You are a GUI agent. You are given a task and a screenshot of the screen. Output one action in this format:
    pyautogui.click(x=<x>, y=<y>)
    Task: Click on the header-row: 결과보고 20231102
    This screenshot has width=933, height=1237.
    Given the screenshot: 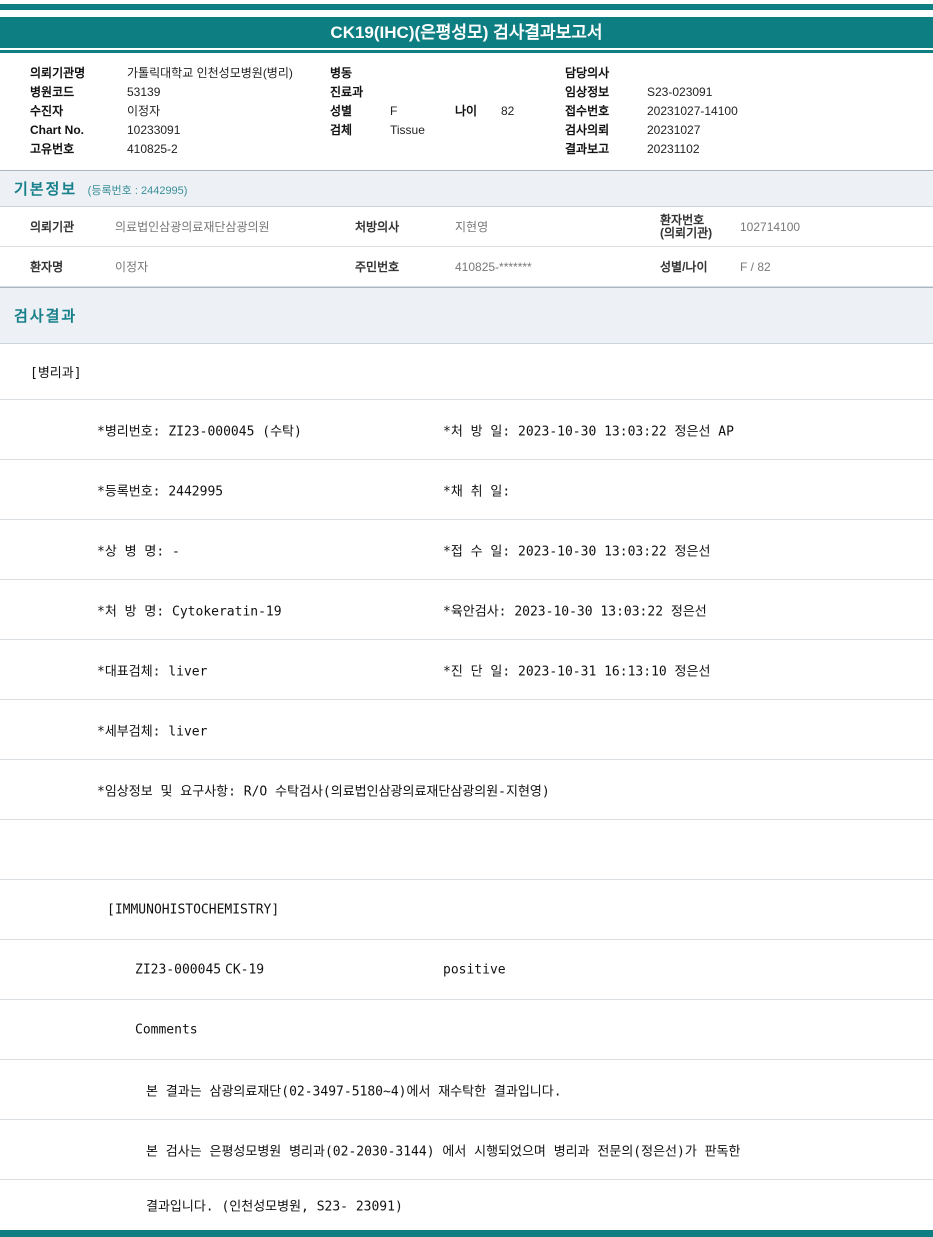 What is the action you would take?
    pyautogui.click(x=739, y=148)
    